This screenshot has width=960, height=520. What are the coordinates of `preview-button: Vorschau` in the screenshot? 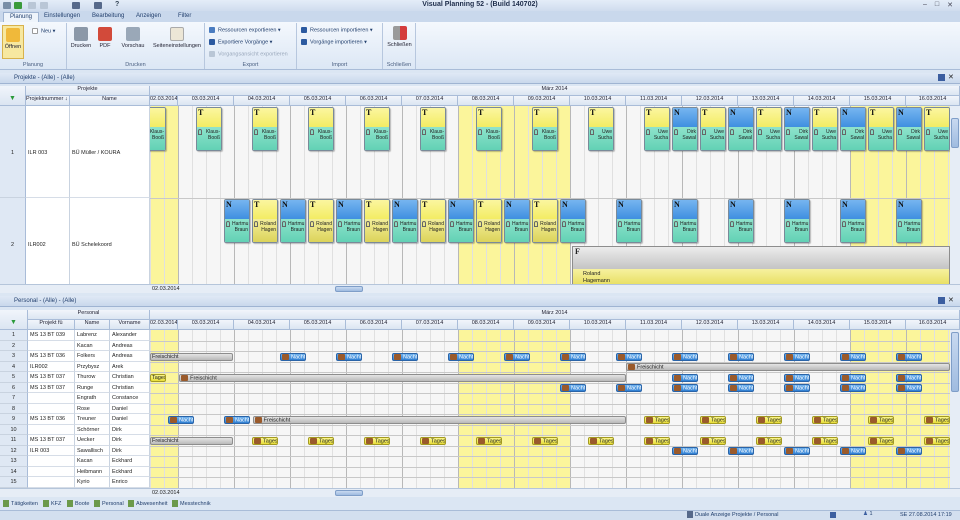 It's located at (133, 38).